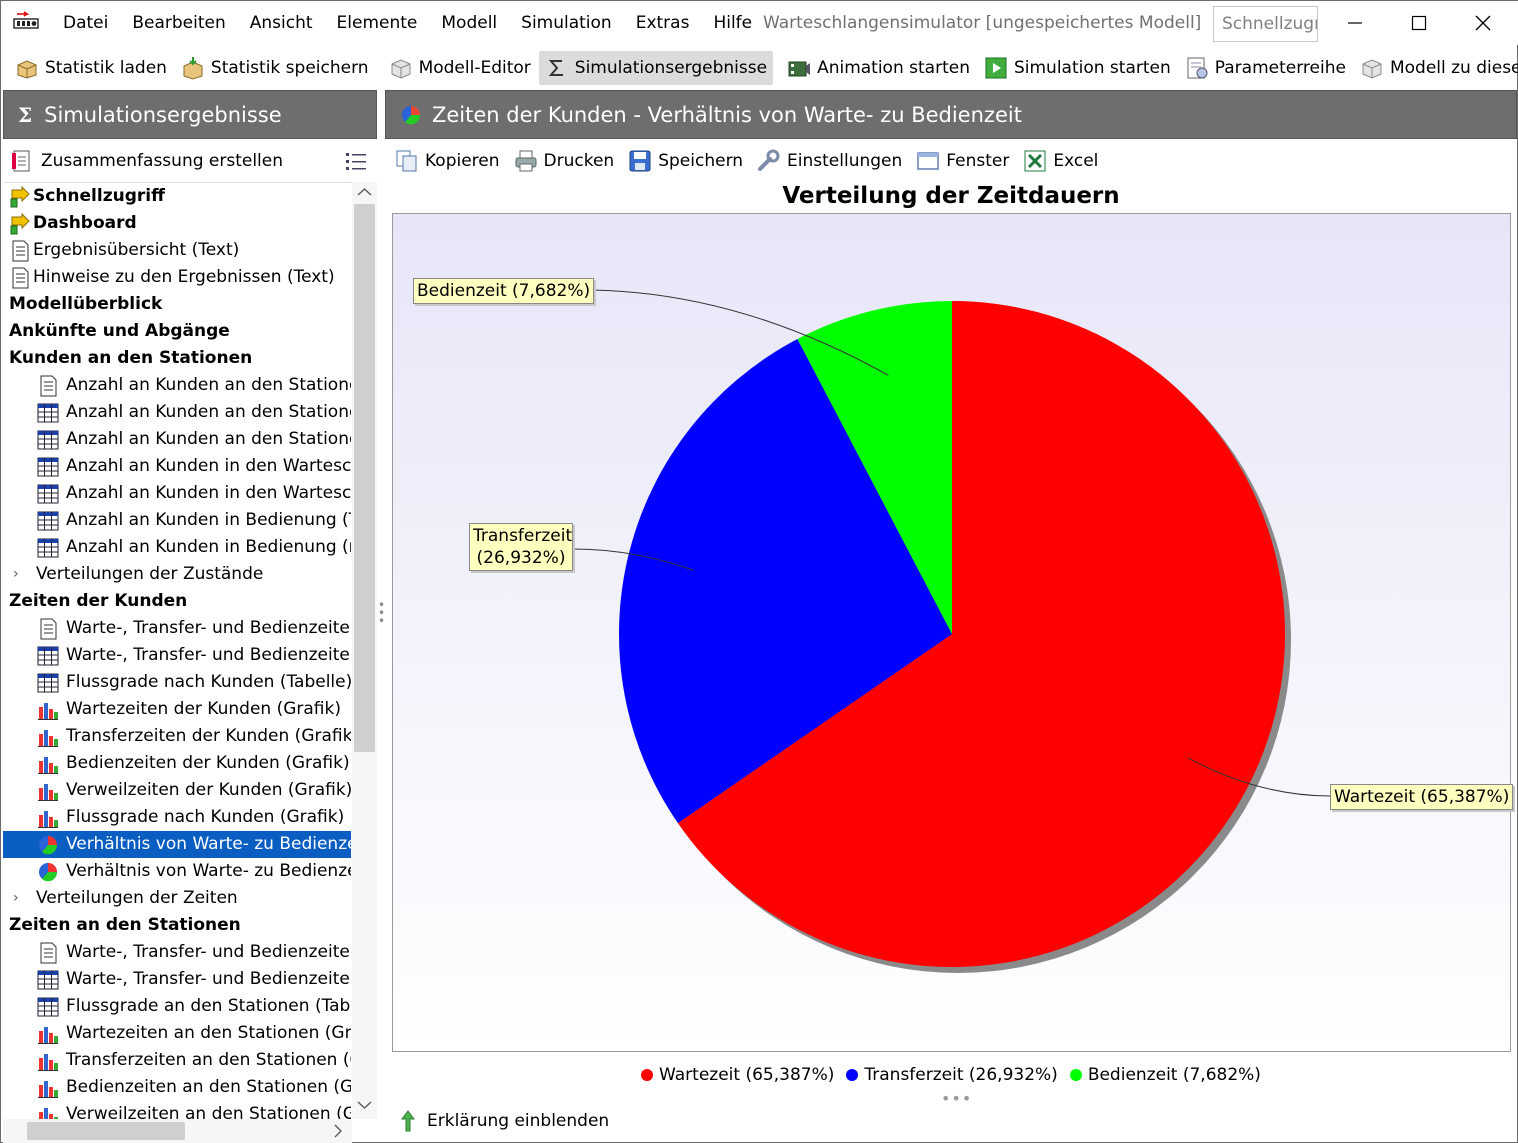 The height and width of the screenshot is (1143, 1518). Describe the element at coordinates (177, 1087) in the screenshot. I see `tree-item: Bedienzeiten an den Stationen (Grafi` at that location.